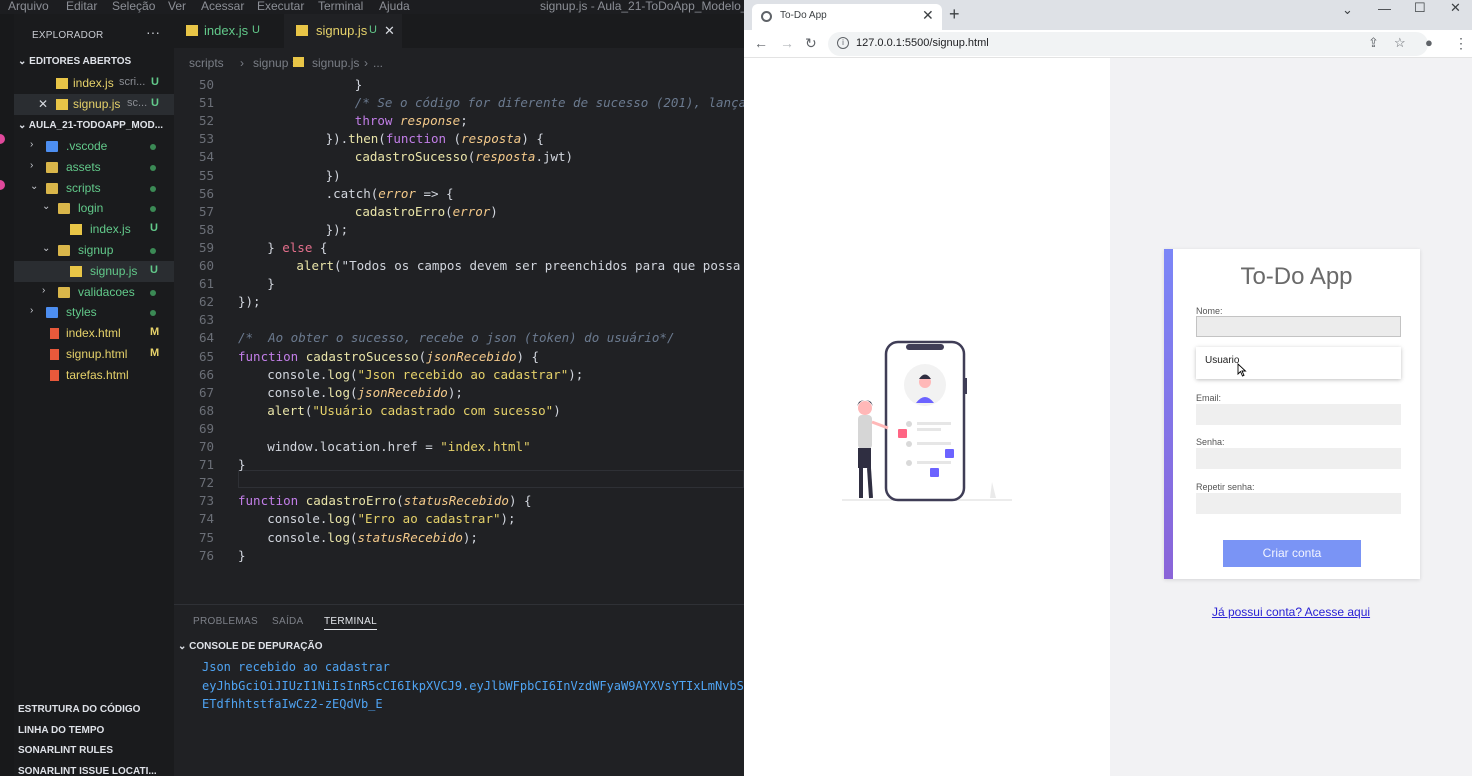  Describe the element at coordinates (288, 621) in the screenshot. I see `tab-output: SAÍDA` at that location.